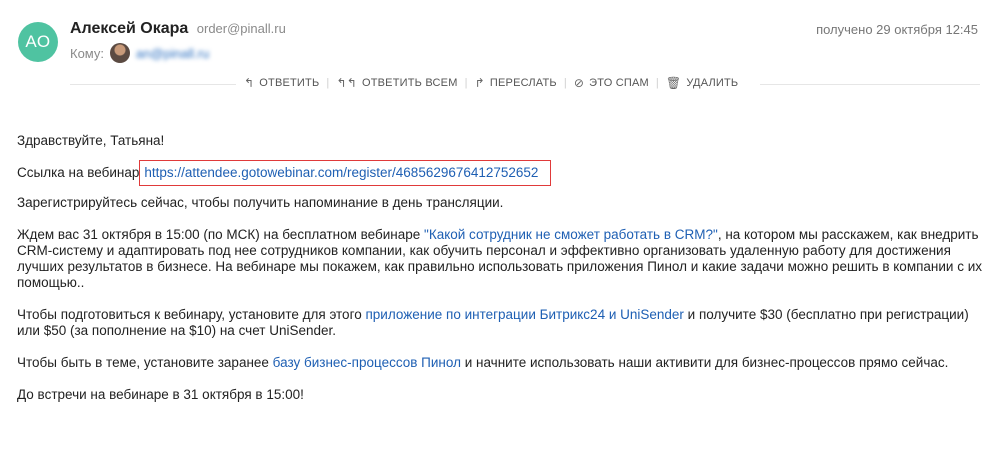  I want to click on sender-name: Алексей Окара, so click(129, 28).